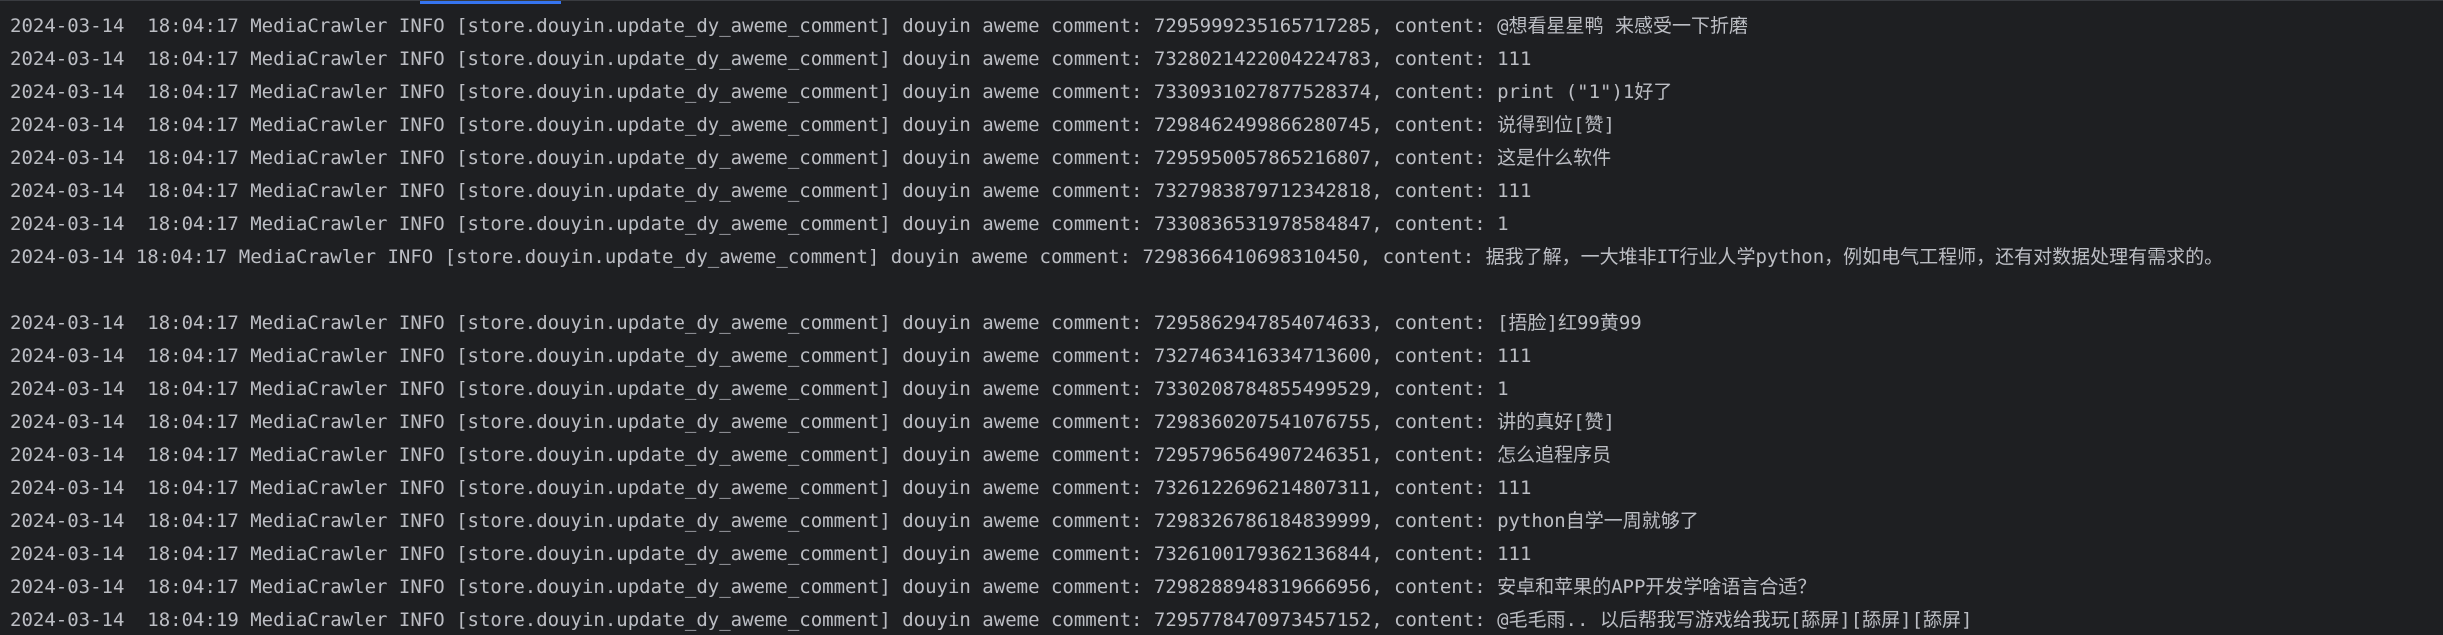 The image size is (2443, 635). What do you see at coordinates (490, 2) in the screenshot?
I see `active-tab-indicator` at bounding box center [490, 2].